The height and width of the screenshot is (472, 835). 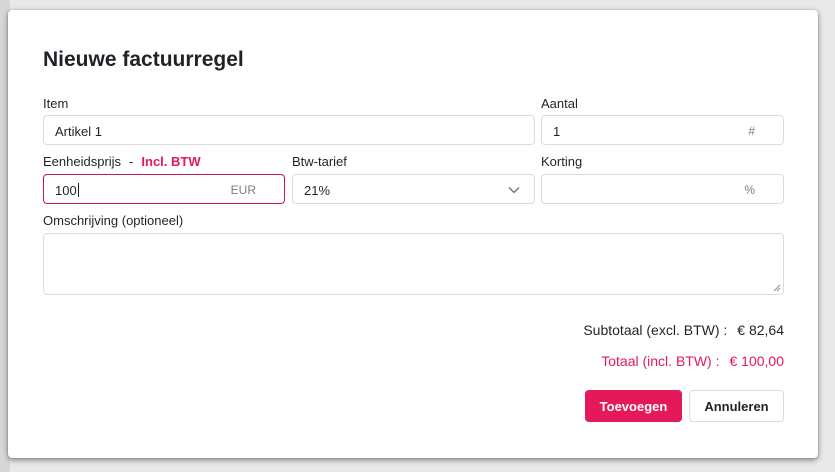 I want to click on unit-price-label-text: Eenheidsprijs, so click(x=82, y=161).